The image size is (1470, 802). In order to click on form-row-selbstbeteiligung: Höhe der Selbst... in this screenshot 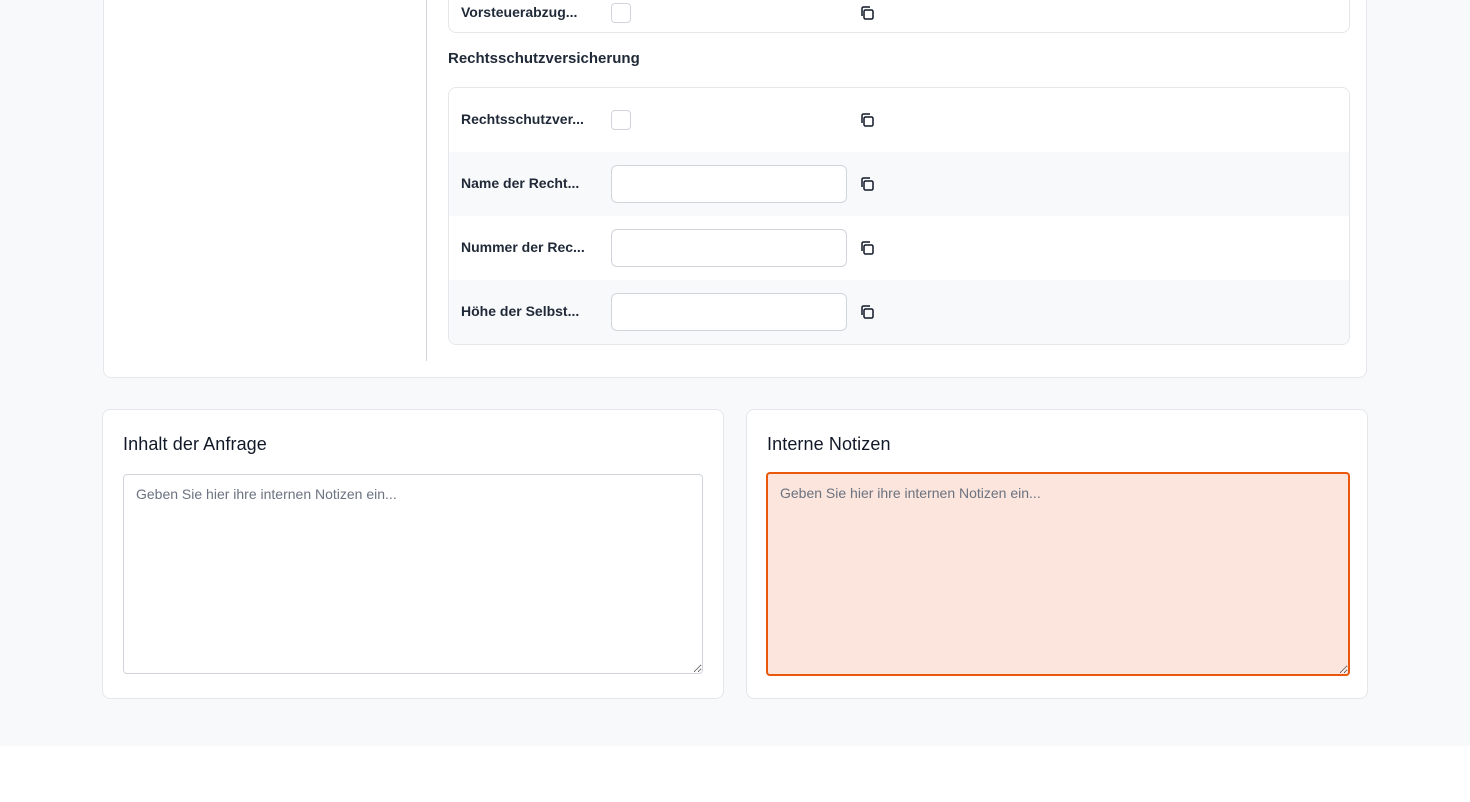, I will do `click(899, 312)`.